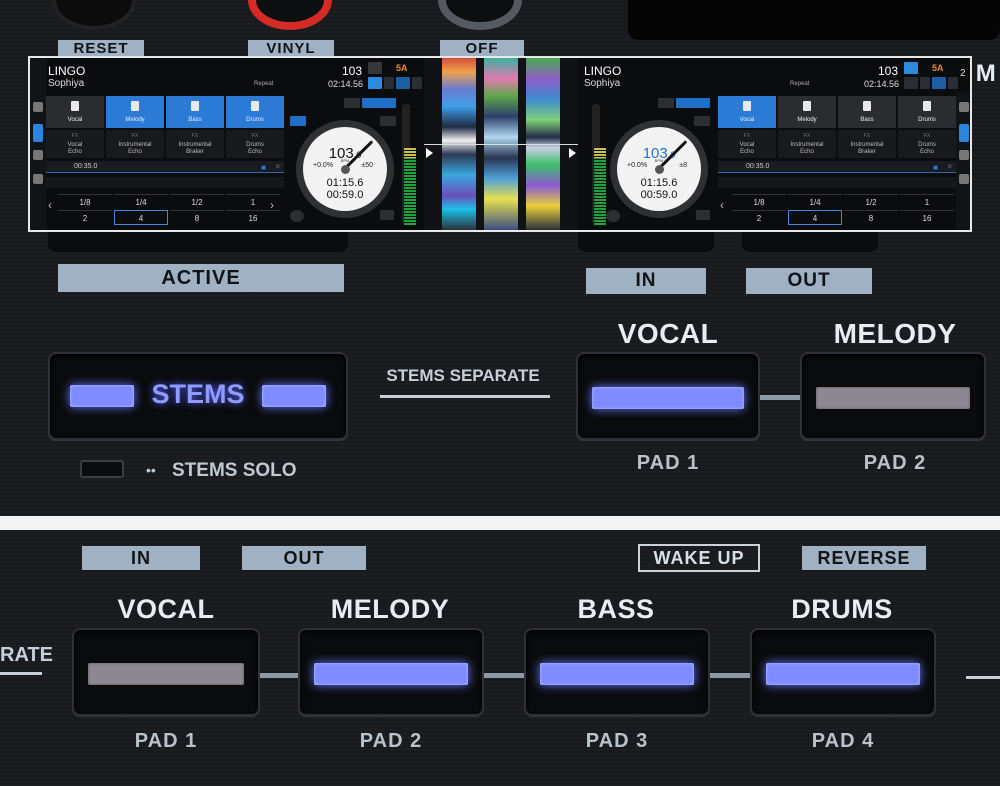 The height and width of the screenshot is (786, 1000). I want to click on loop-time: 00:35.0, so click(758, 166).